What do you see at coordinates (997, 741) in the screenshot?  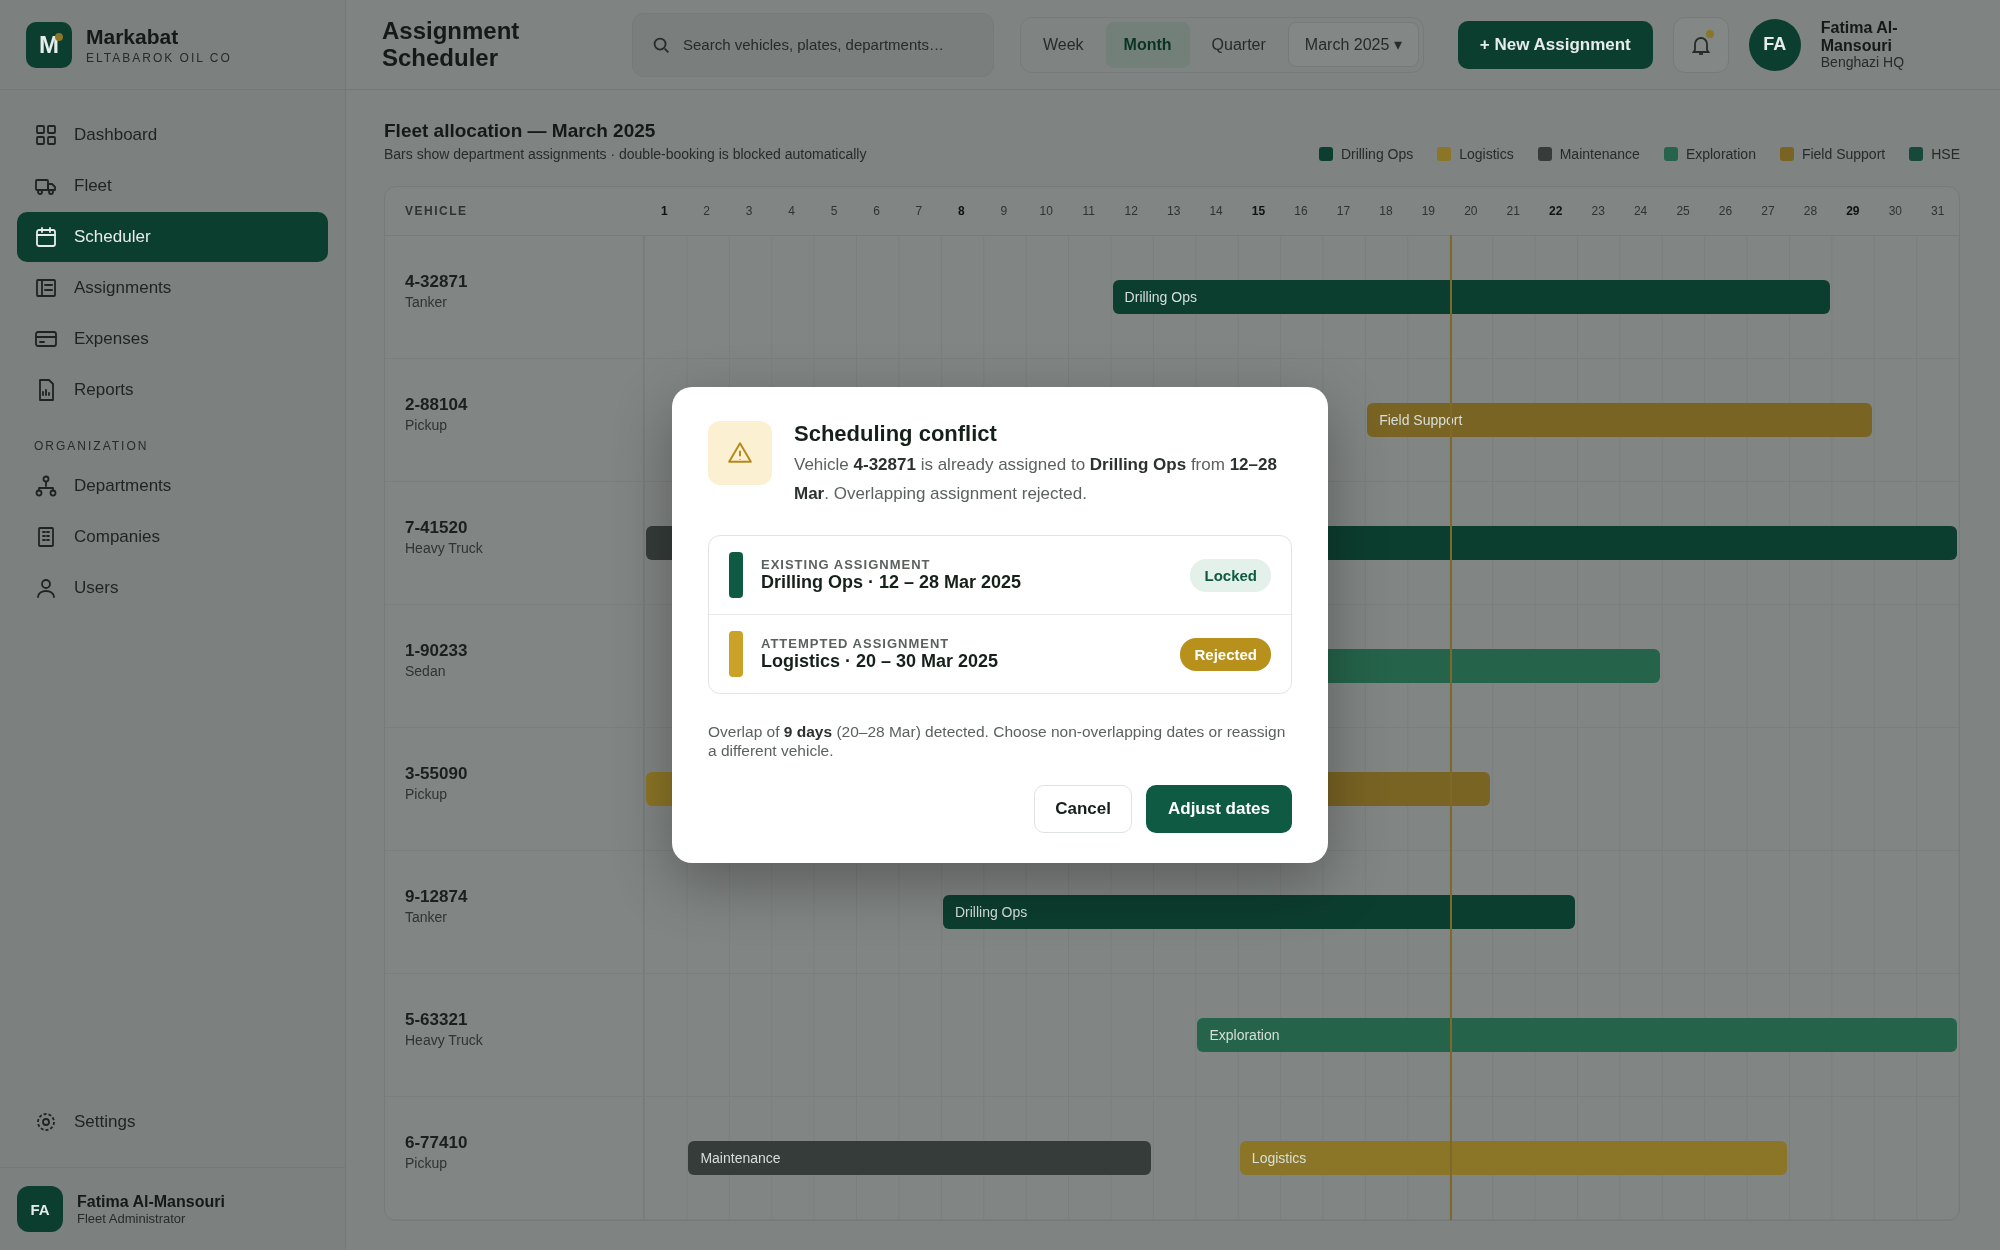 I see `overlap-note: Overlap of 9 days (20–28 Mar) detected. Choose non-overlapping dates or reassign a different vehicle.` at bounding box center [997, 741].